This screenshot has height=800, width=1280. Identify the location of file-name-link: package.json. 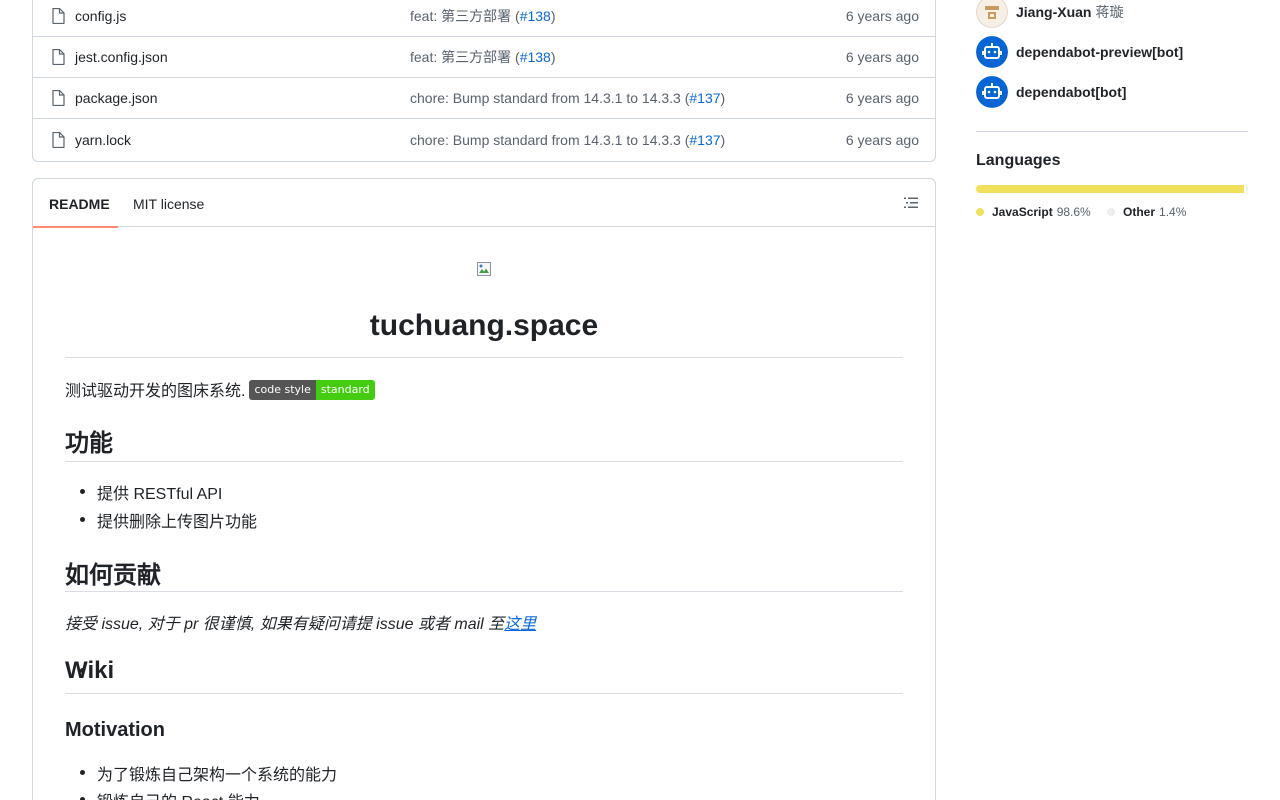
(116, 98).